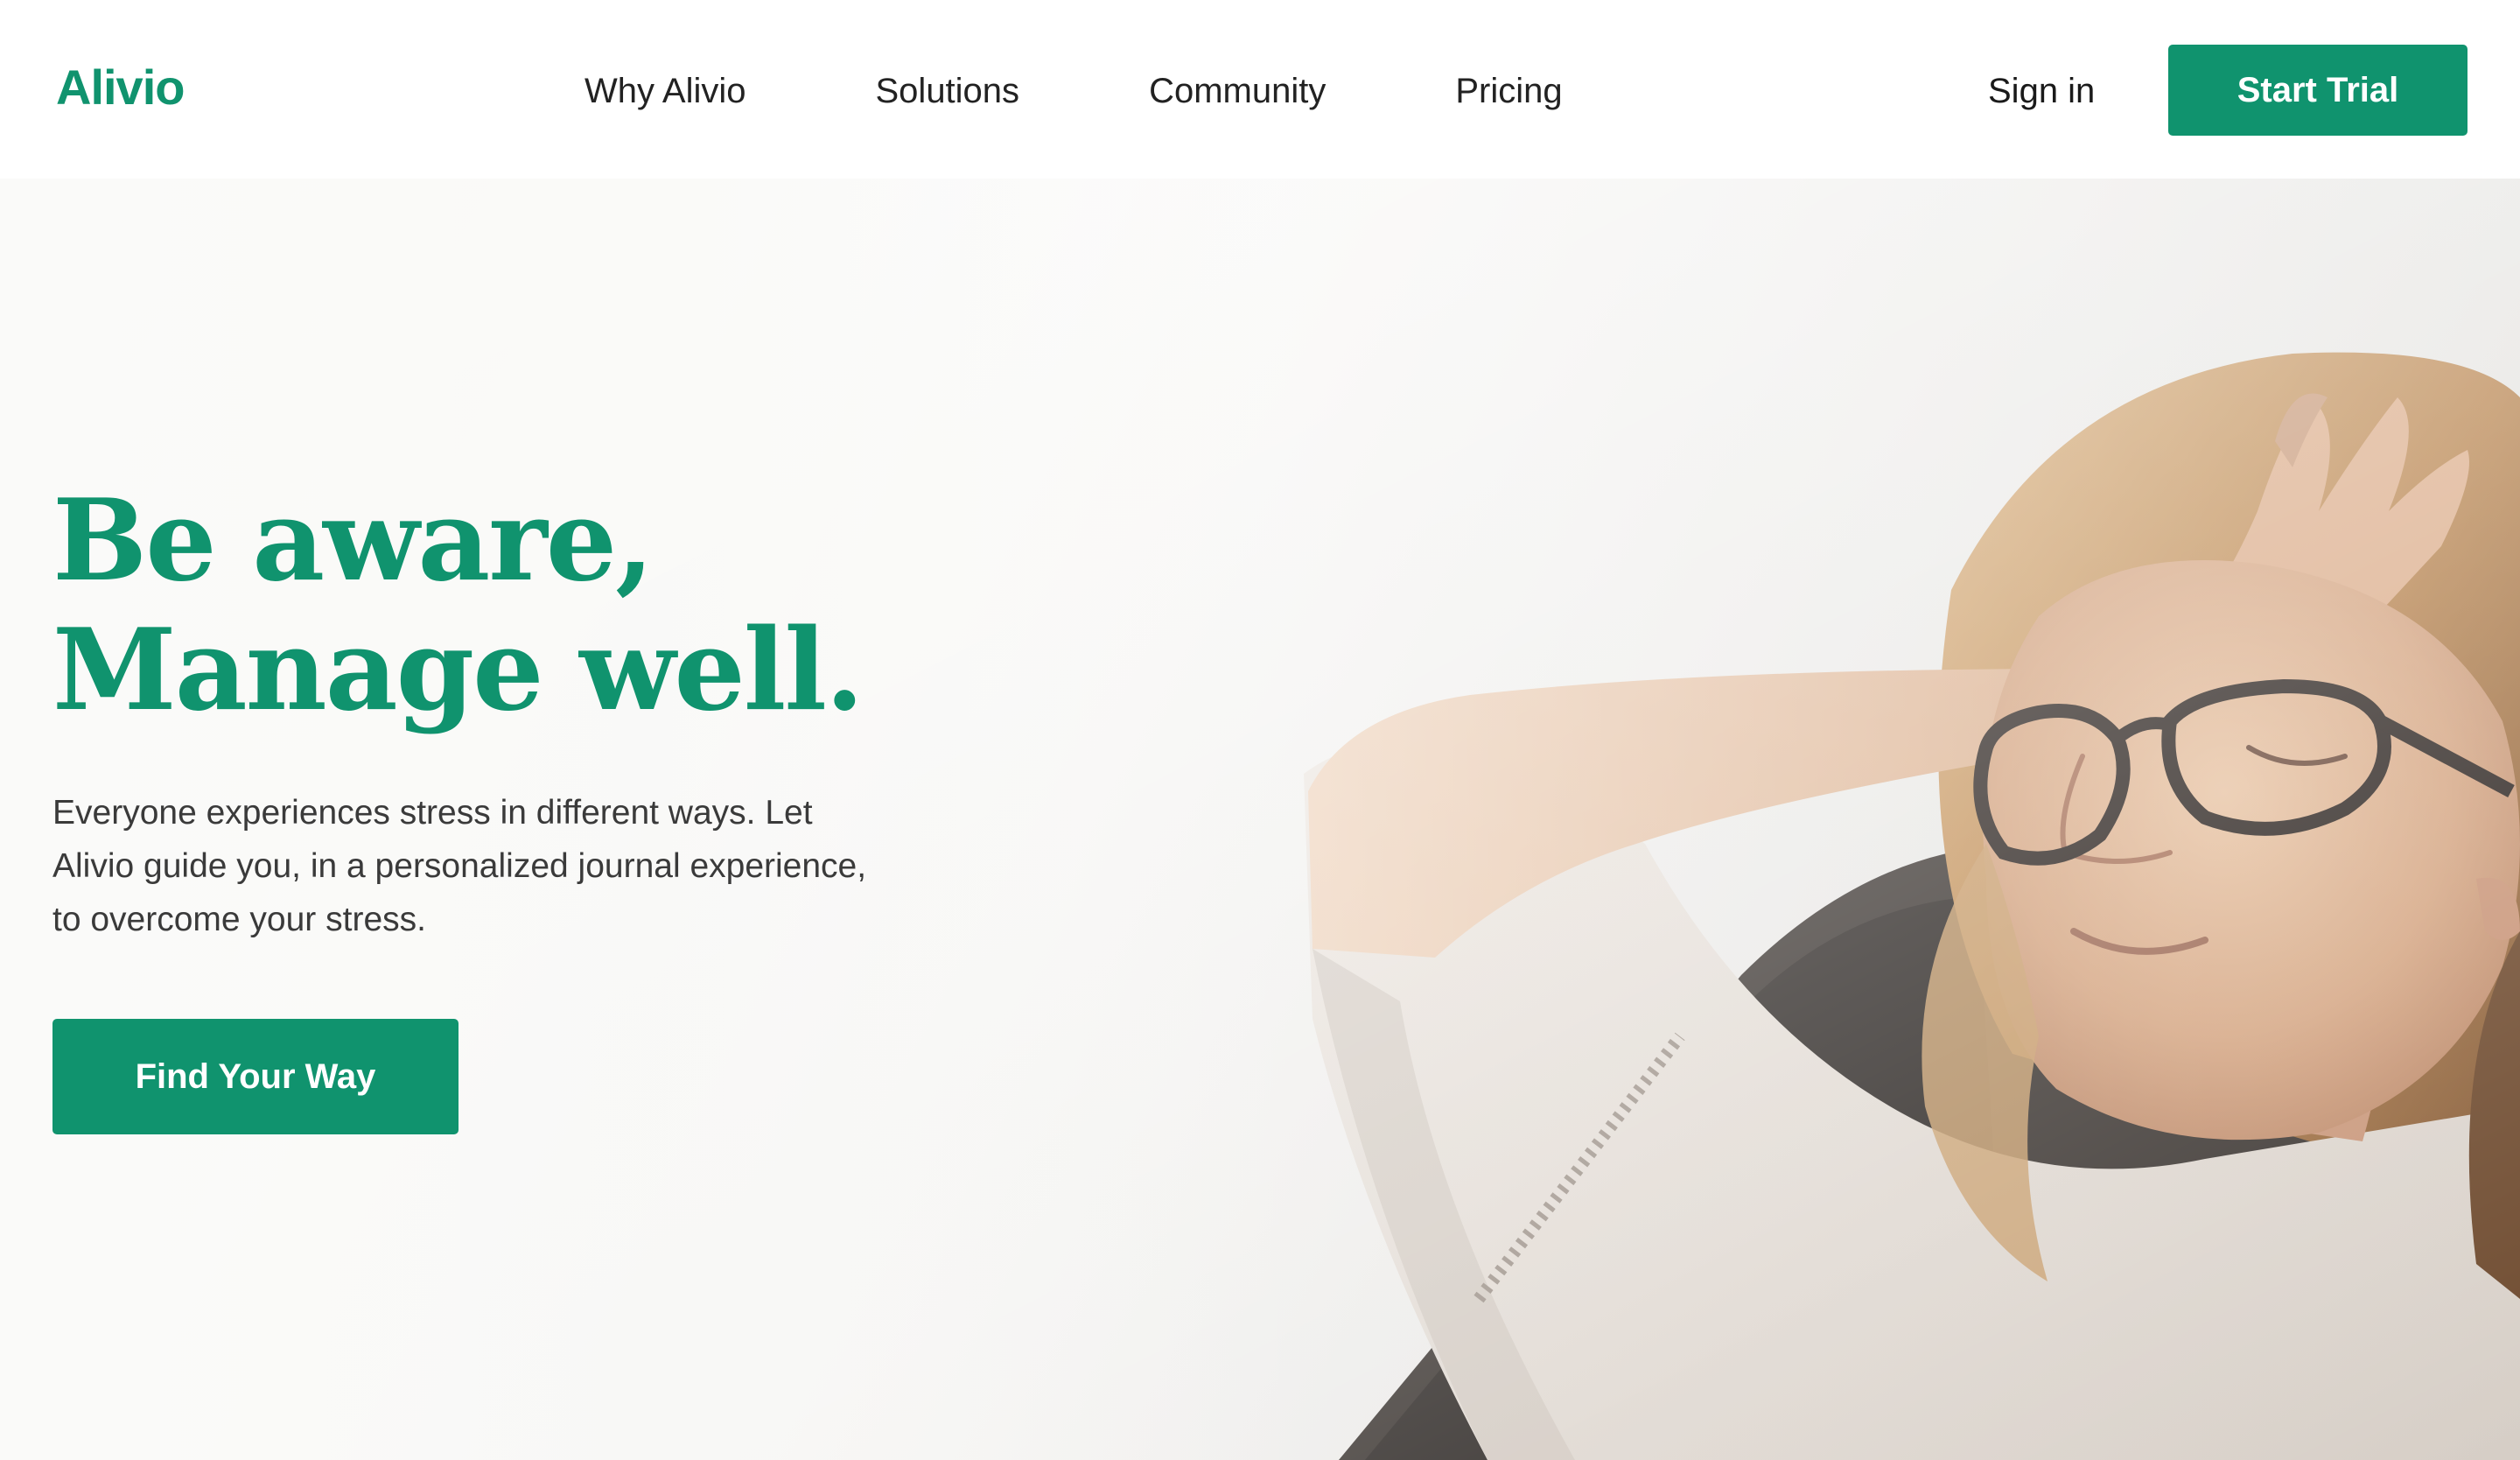 The image size is (2520, 1460). What do you see at coordinates (1073, 91) in the screenshot?
I see `main-nav: Why Alivio Solutions Community Pricing` at bounding box center [1073, 91].